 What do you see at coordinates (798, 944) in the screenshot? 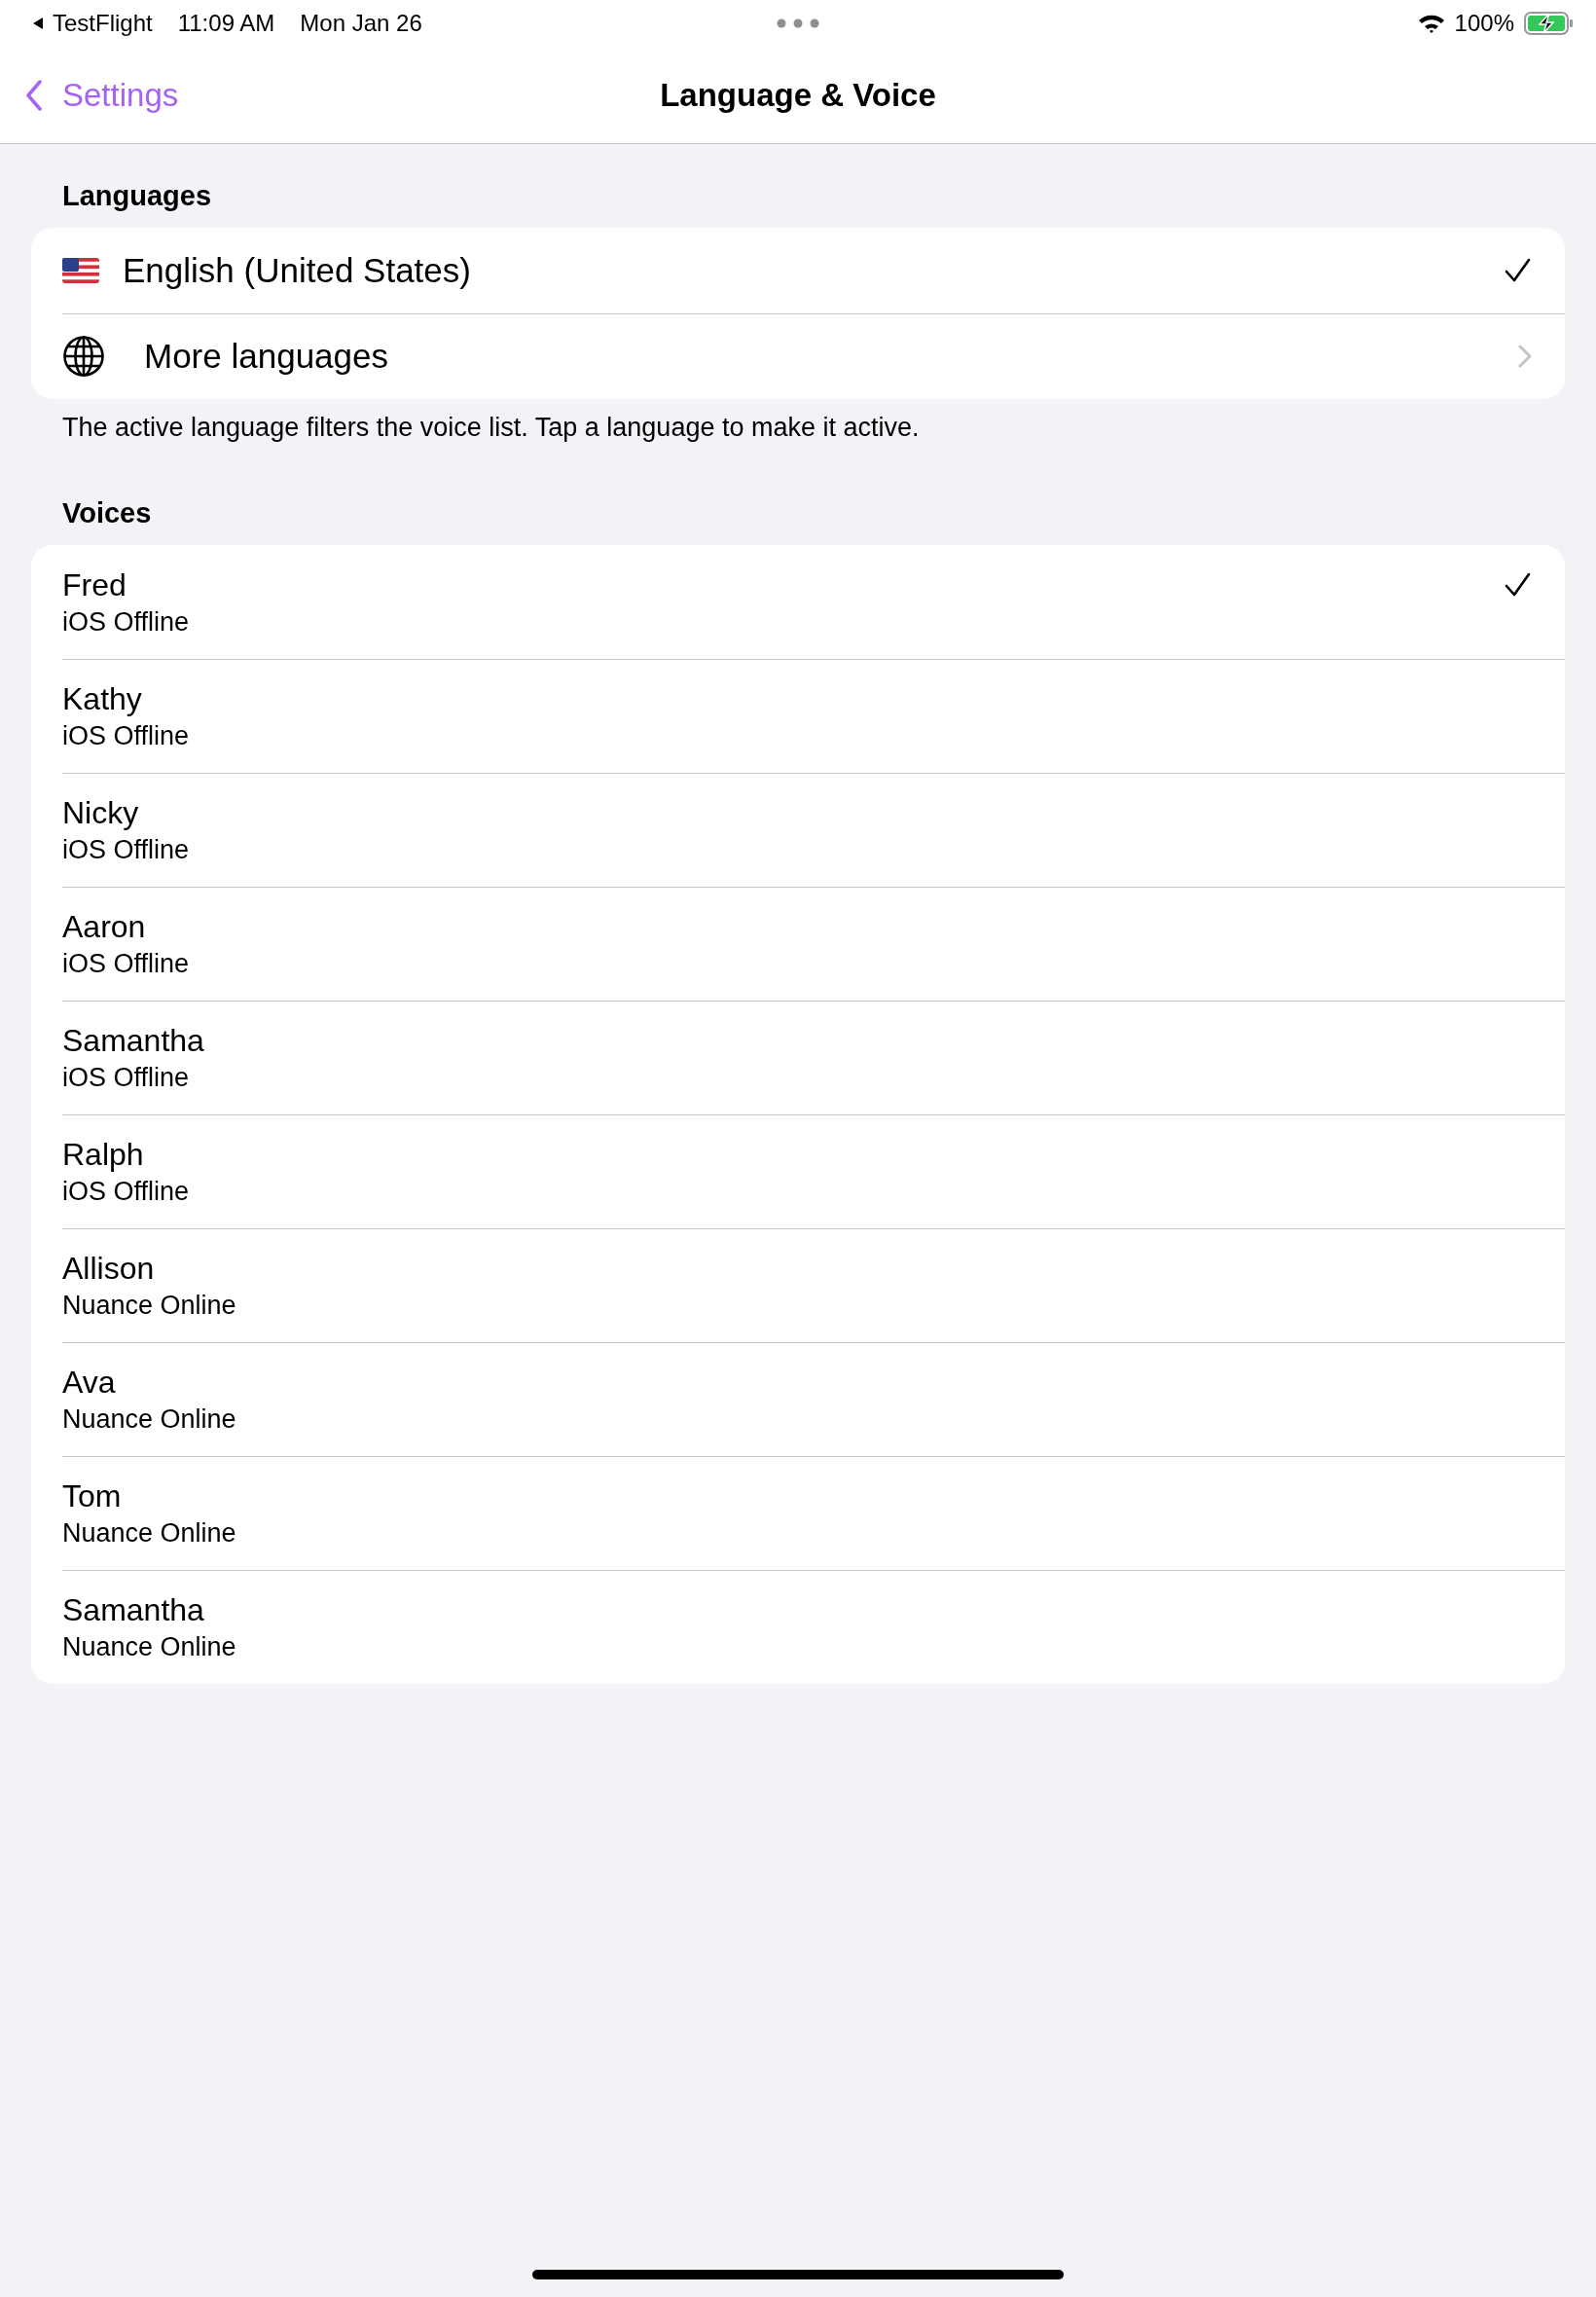
I see `voice-row: Aaron iOS Offline` at bounding box center [798, 944].